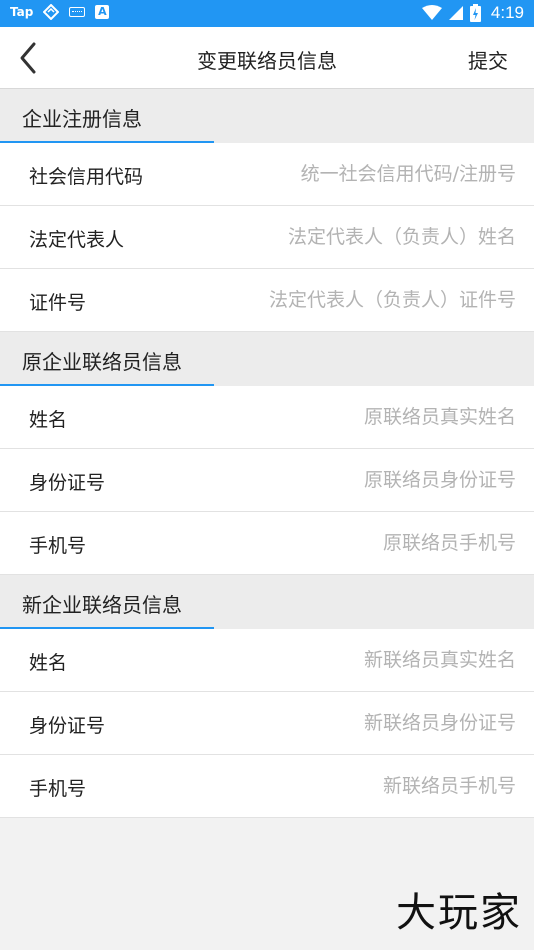 Image resolution: width=534 pixels, height=950 pixels. I want to click on status-bar: Tap A 4:19, so click(267, 13).